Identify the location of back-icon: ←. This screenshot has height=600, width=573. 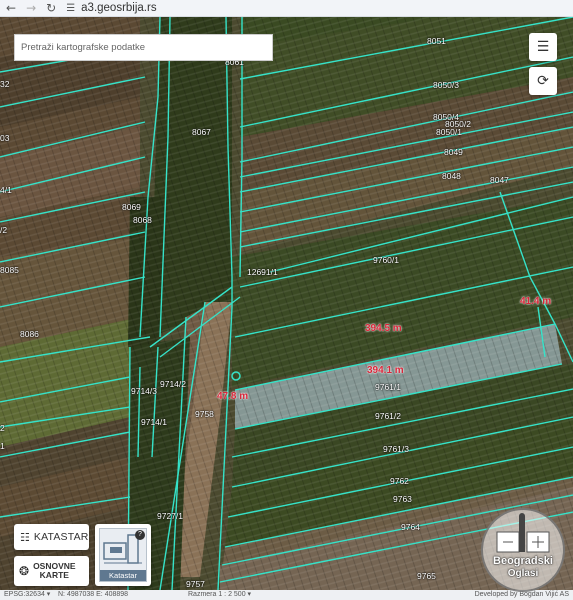
(11, 8).